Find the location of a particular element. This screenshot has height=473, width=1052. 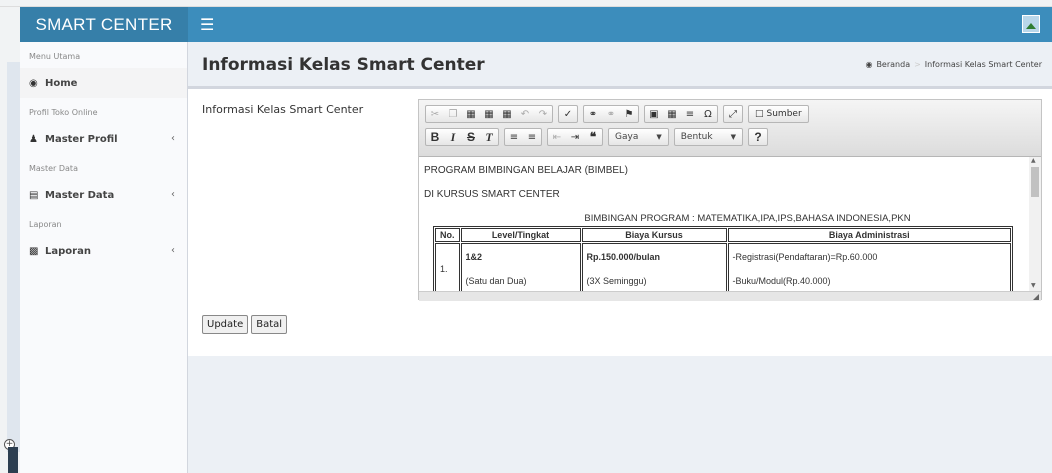

database-icon: ▤ is located at coordinates (34, 195).